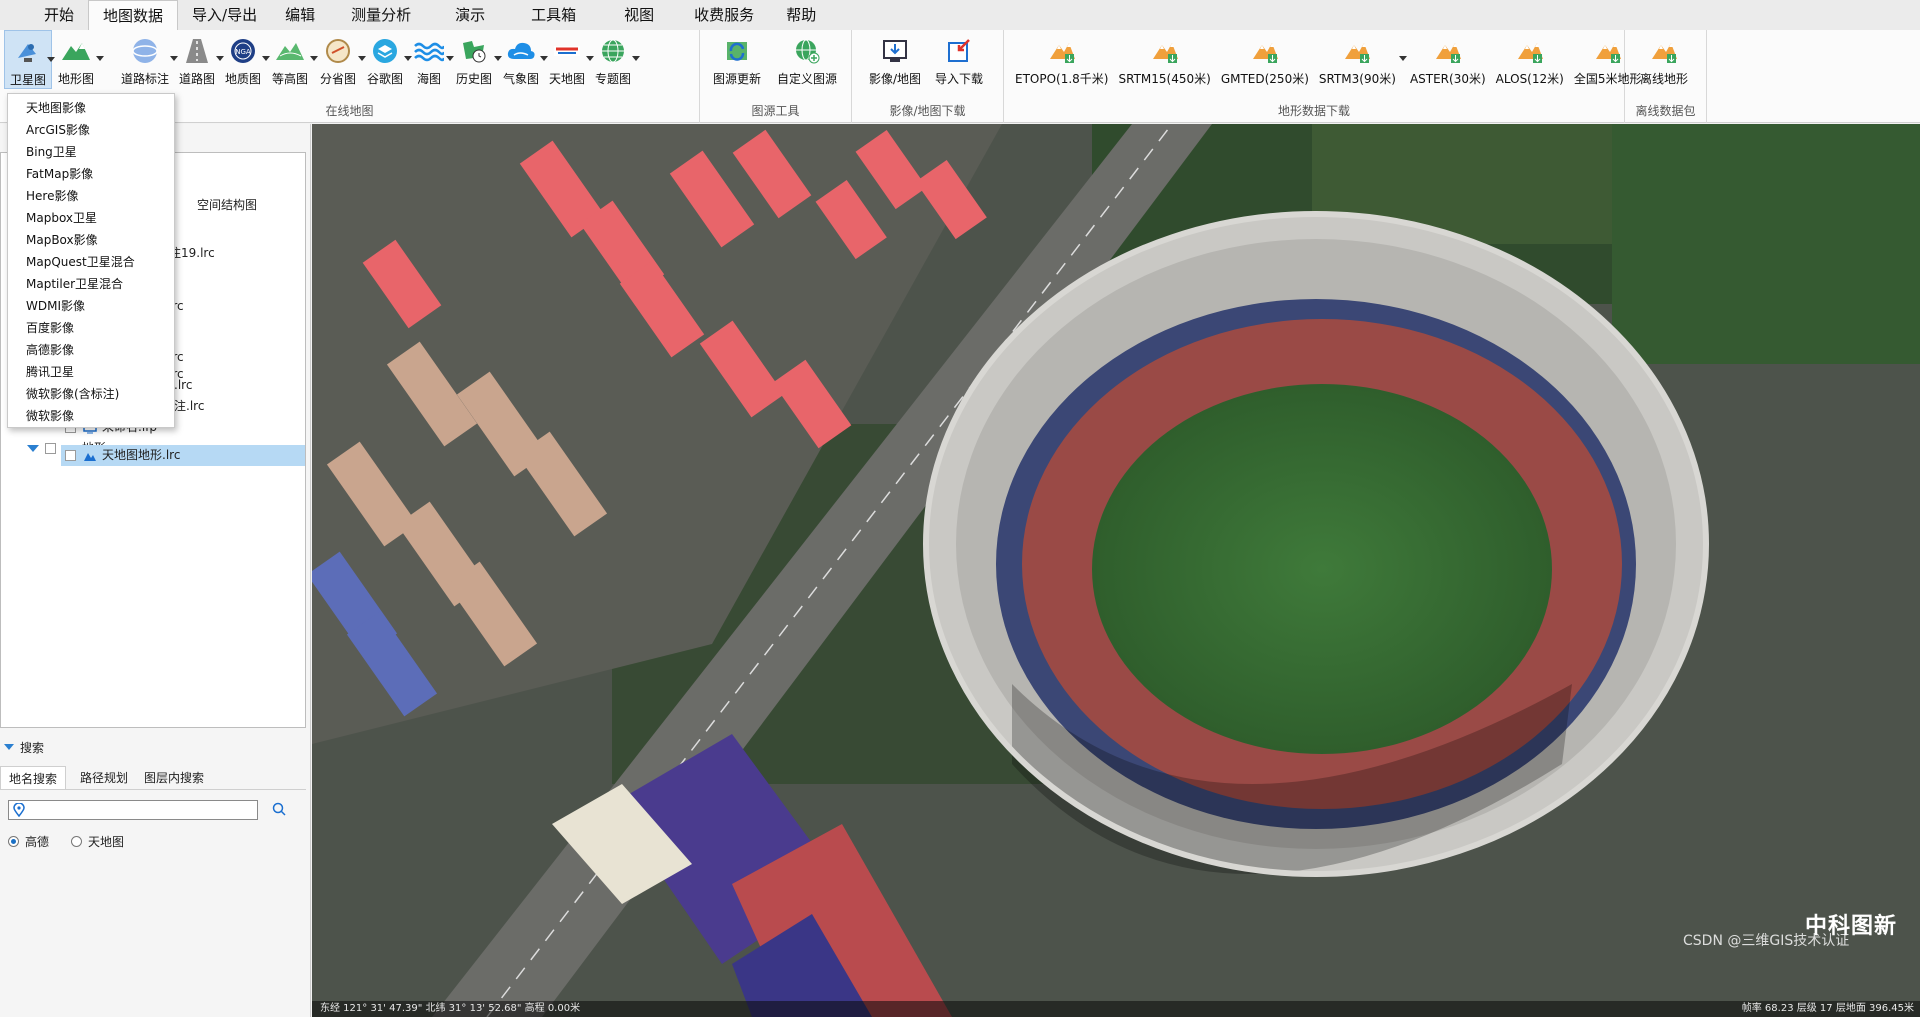 This screenshot has width=1920, height=1017. I want to click on search-section-header: 搜索, so click(22, 747).